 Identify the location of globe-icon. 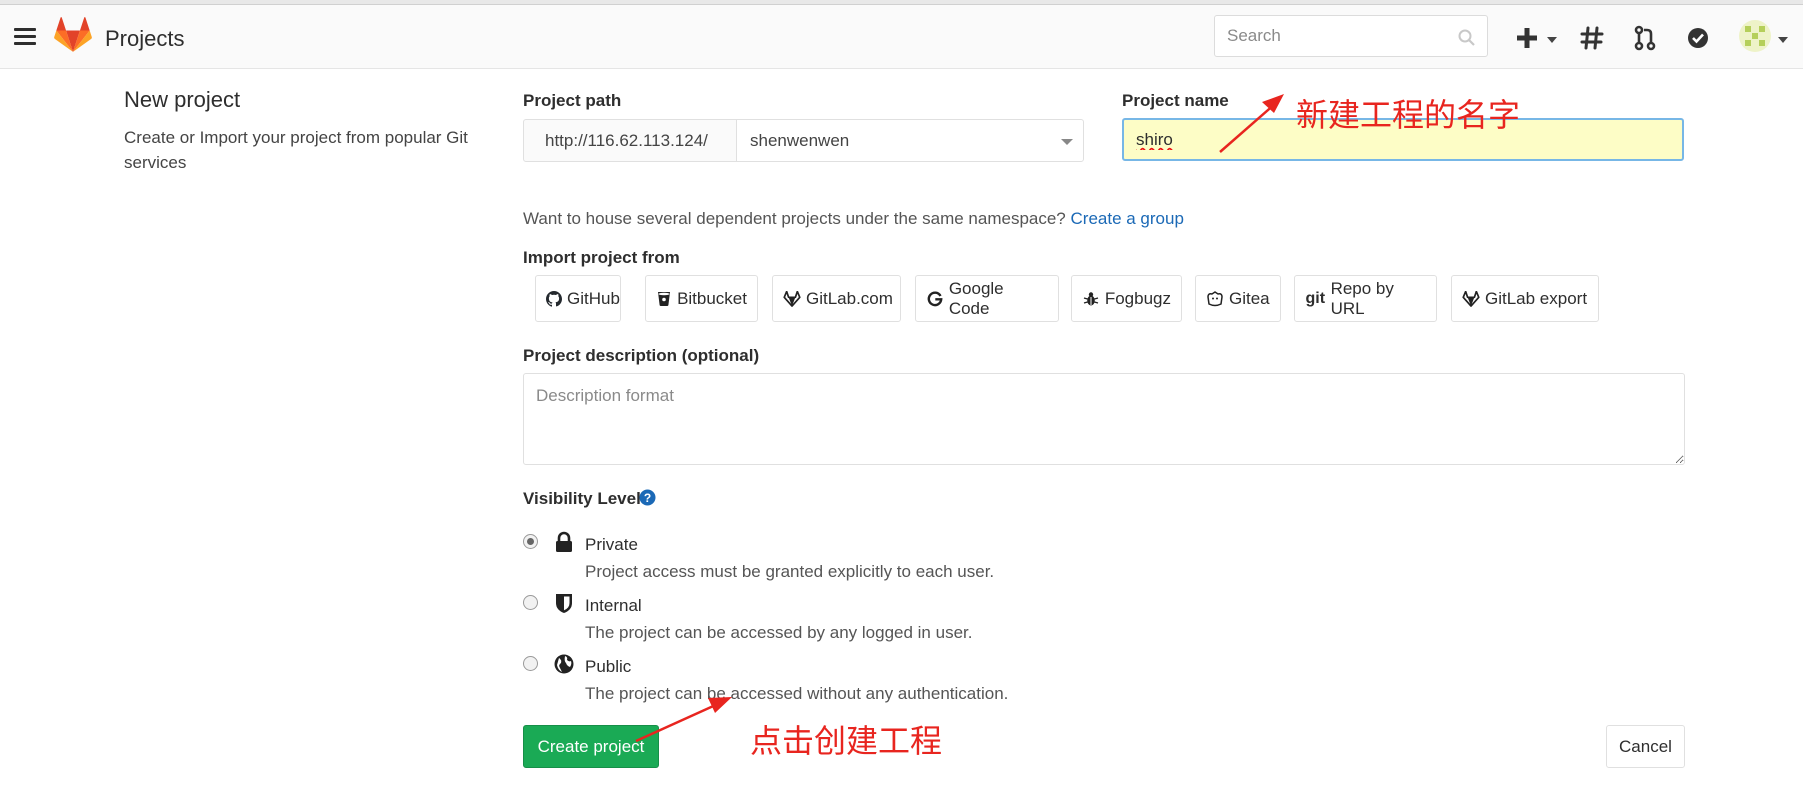
(564, 664).